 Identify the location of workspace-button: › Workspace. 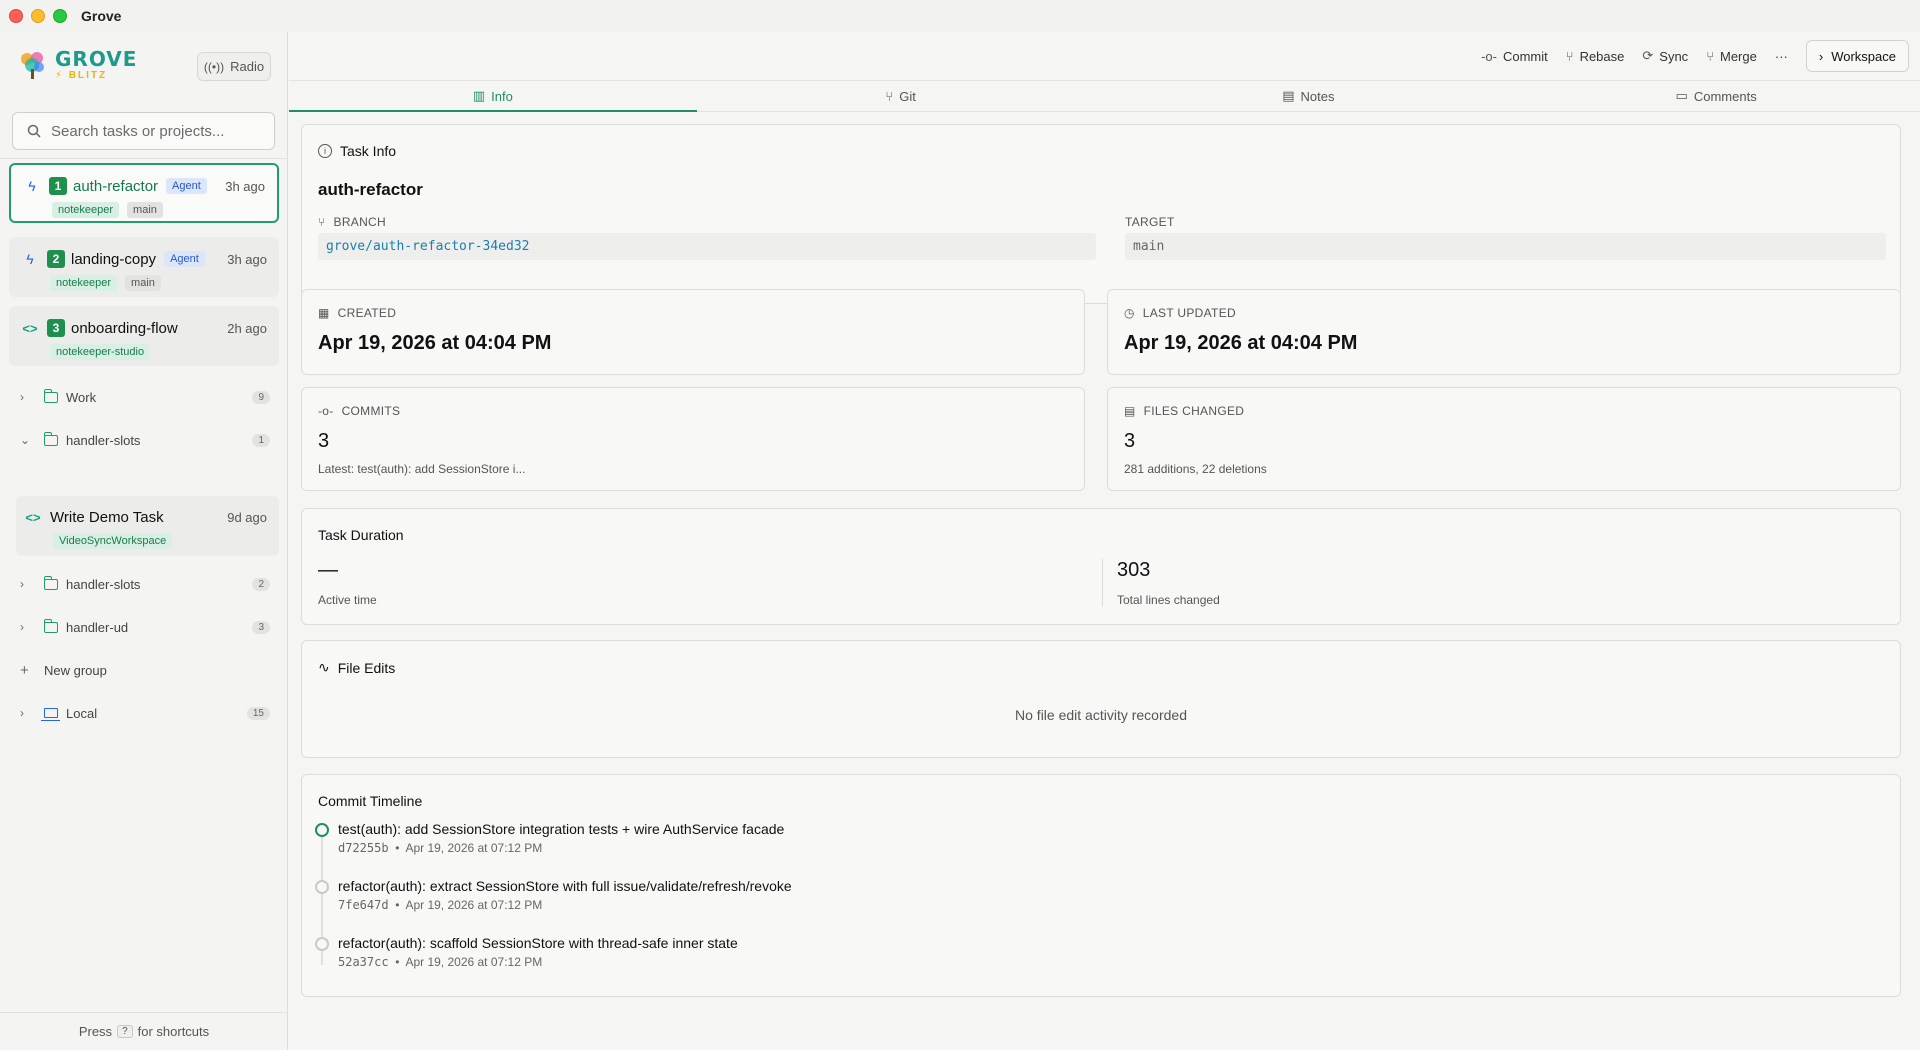
(1857, 56).